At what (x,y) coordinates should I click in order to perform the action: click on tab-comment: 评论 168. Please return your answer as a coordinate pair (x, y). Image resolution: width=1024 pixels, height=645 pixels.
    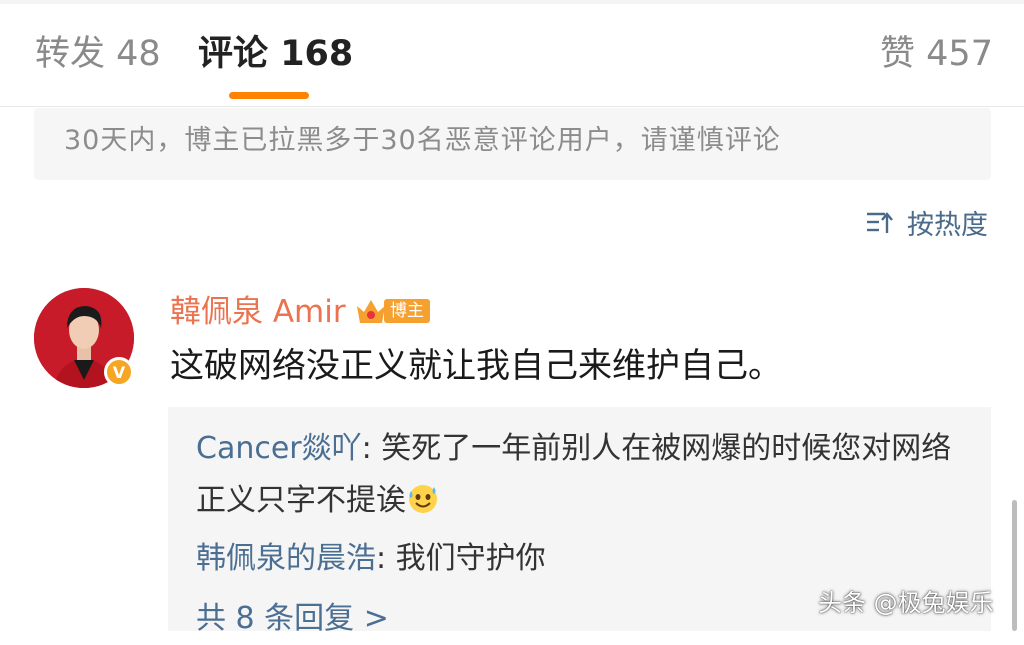
    Looking at the image, I should click on (275, 54).